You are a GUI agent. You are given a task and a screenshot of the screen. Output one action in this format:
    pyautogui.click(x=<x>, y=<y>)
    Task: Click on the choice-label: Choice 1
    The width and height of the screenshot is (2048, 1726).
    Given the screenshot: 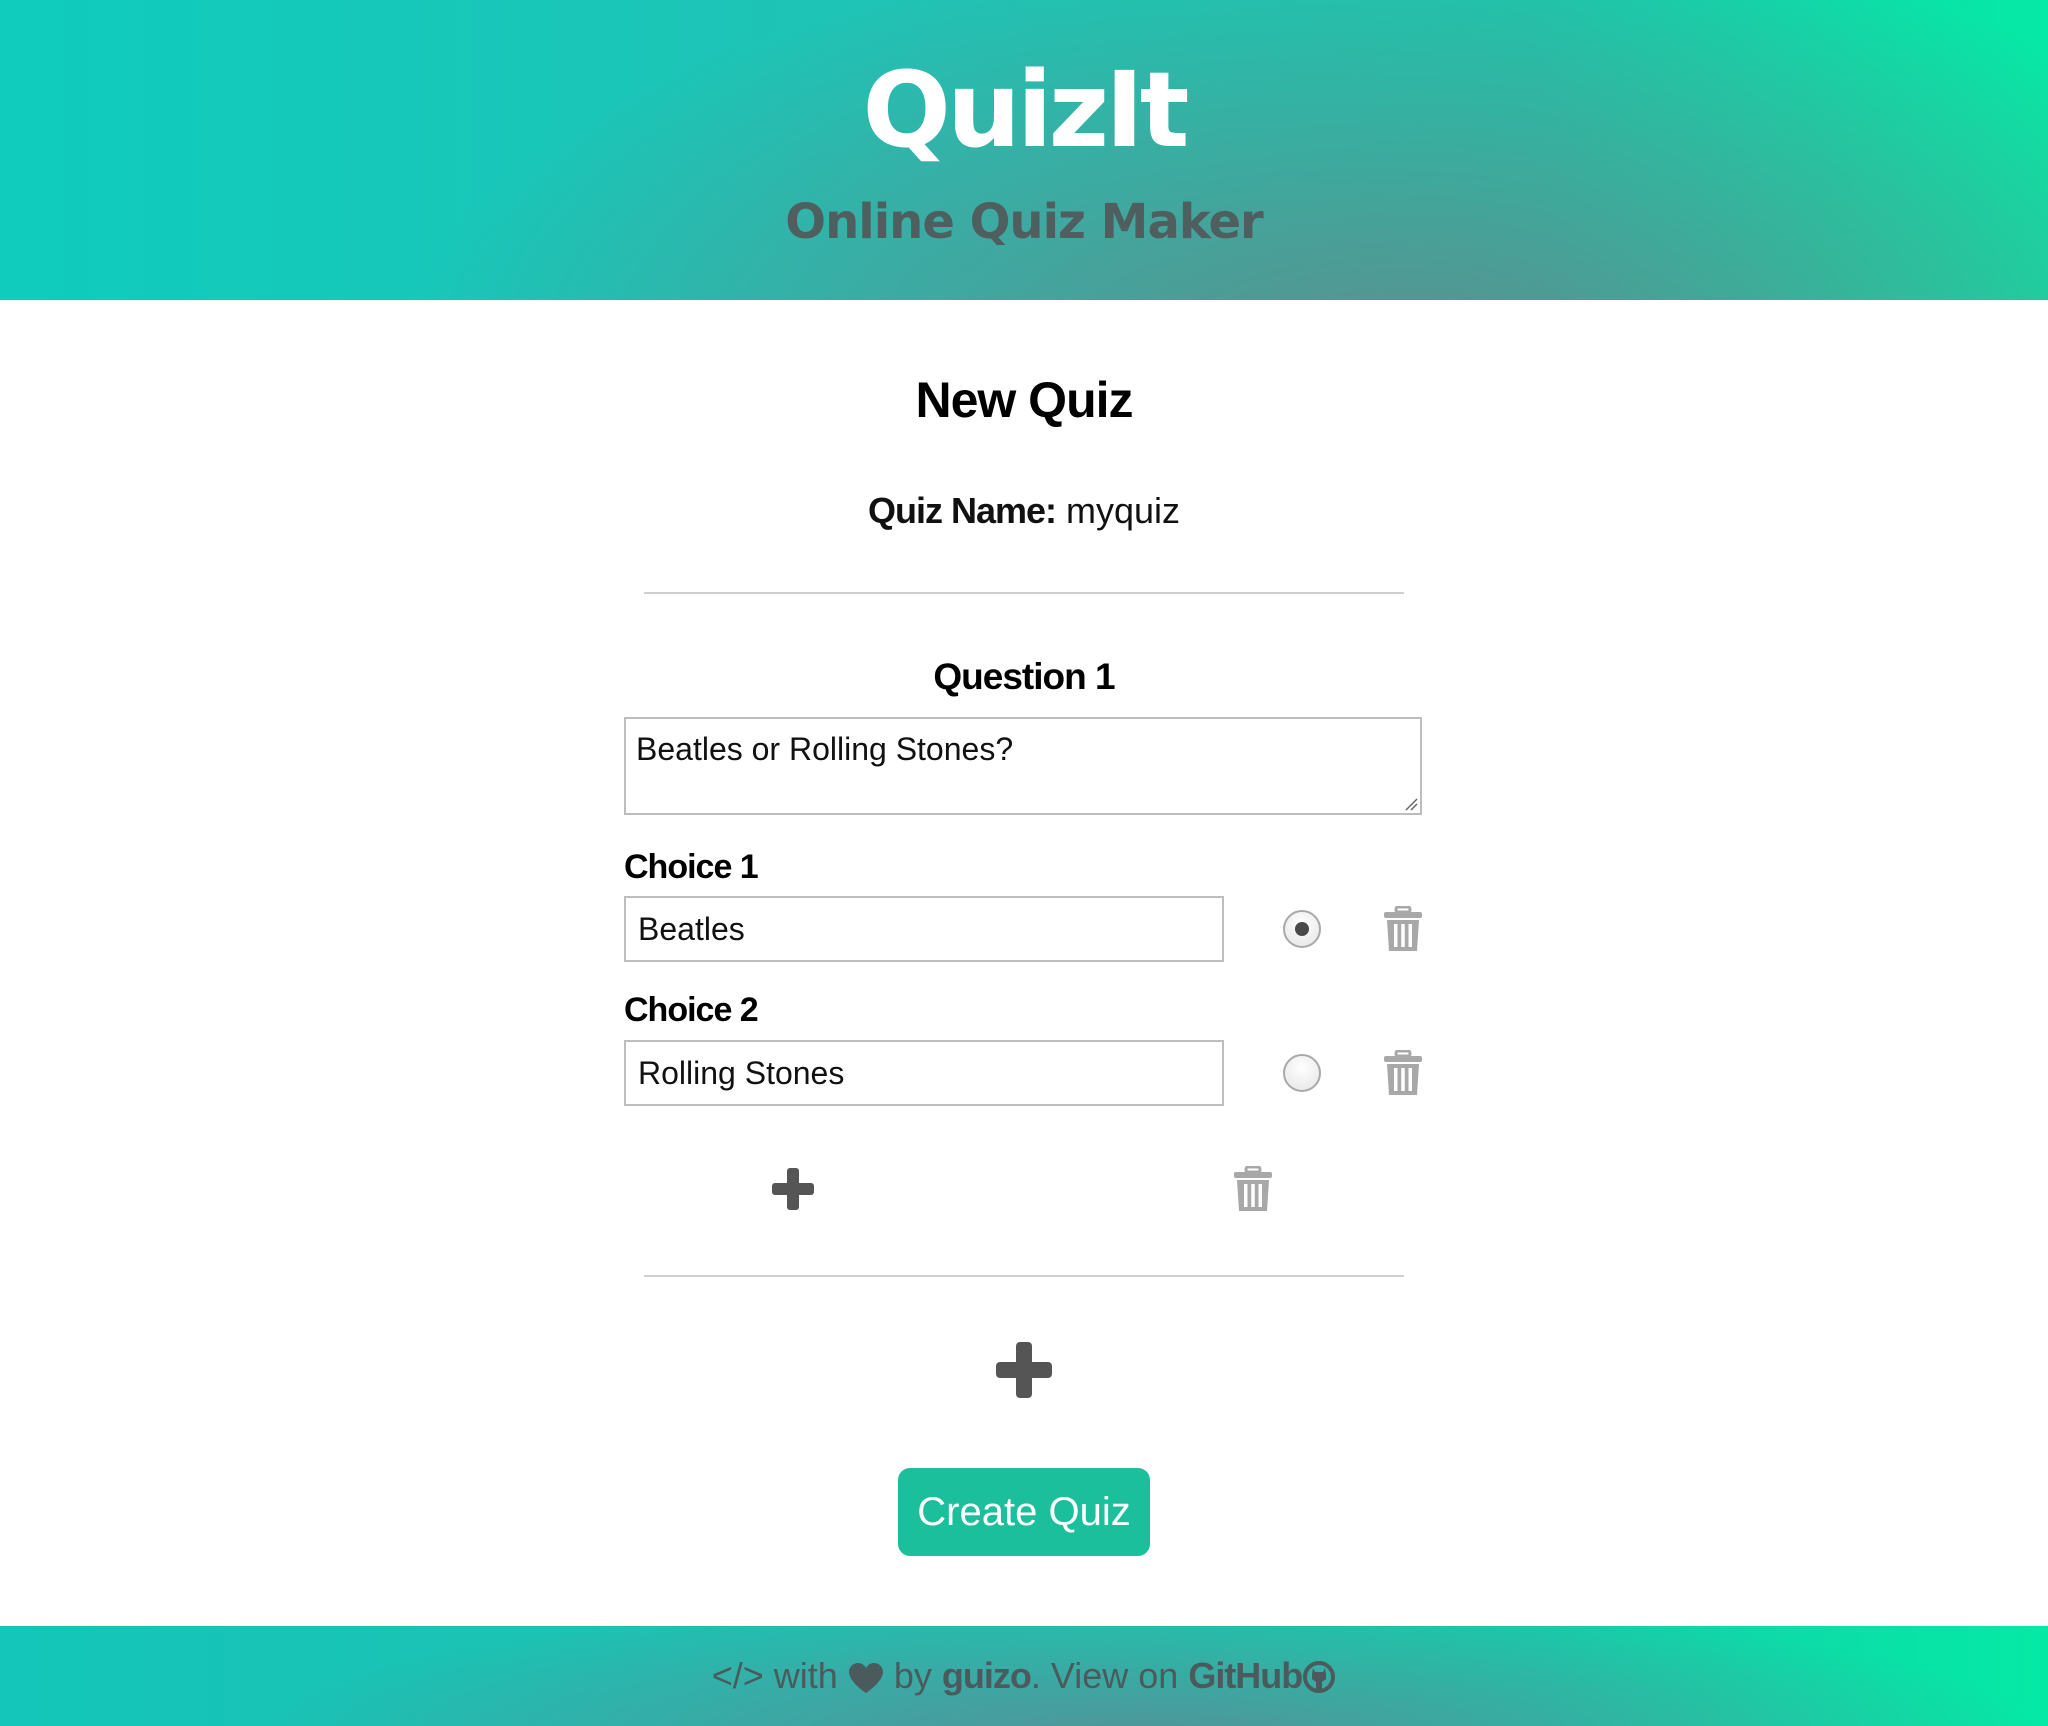 What is the action you would take?
    pyautogui.click(x=691, y=867)
    